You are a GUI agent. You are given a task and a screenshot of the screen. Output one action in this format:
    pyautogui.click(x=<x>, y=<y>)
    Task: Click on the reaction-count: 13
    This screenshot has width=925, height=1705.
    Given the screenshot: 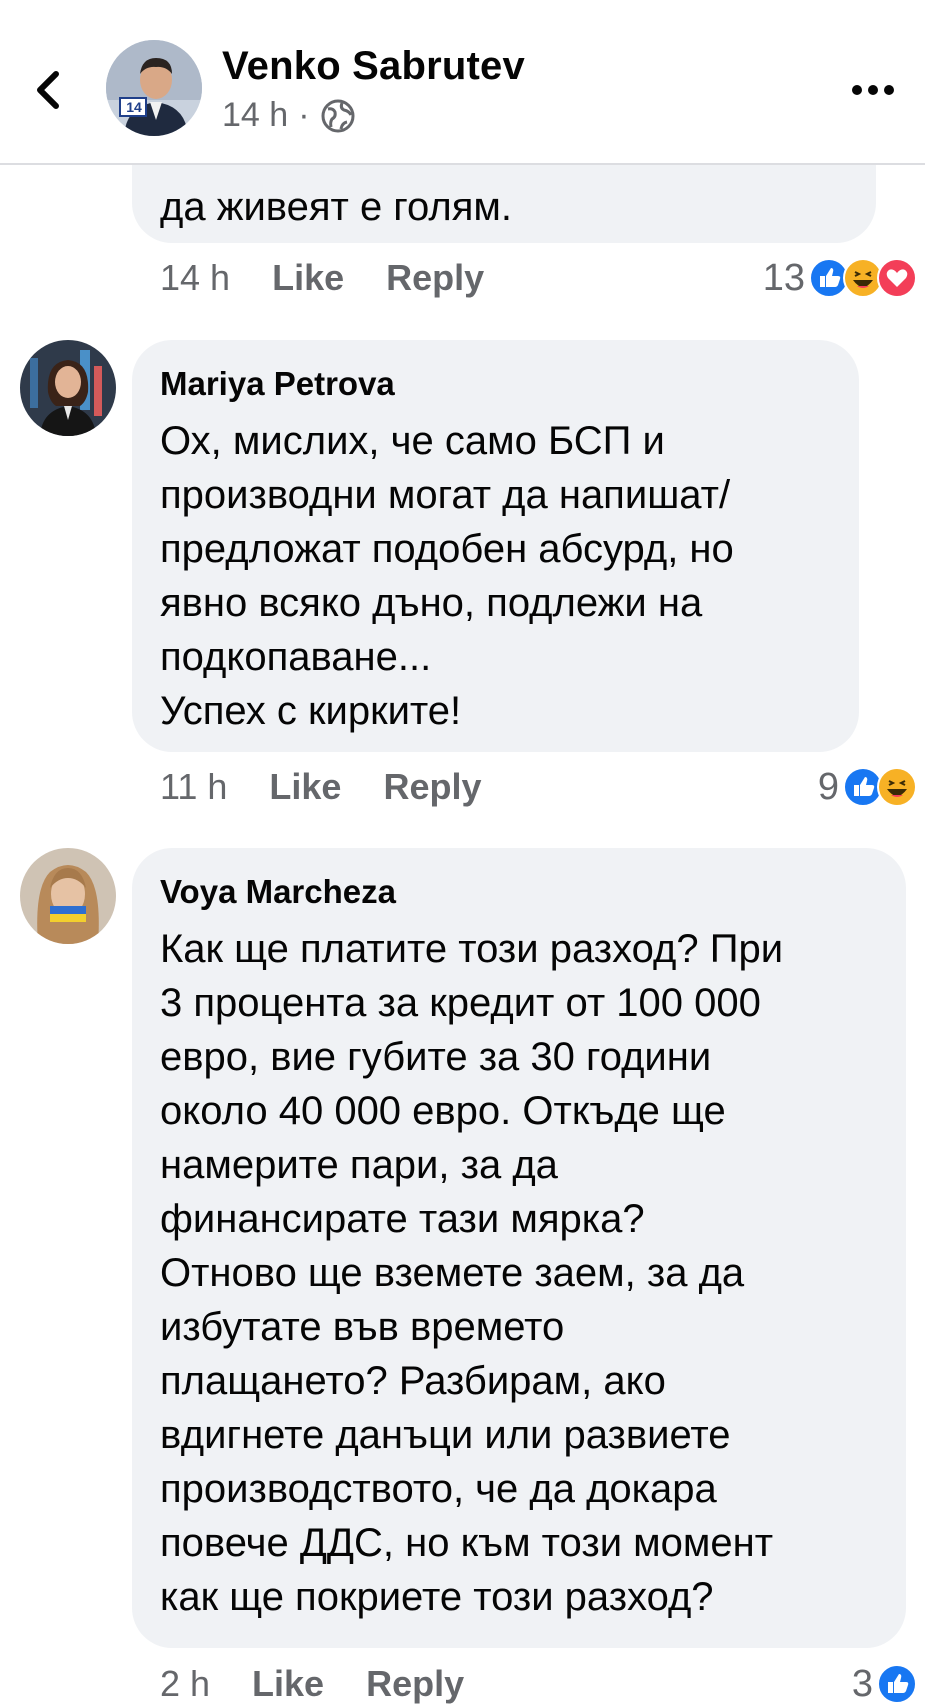 What is the action you would take?
    pyautogui.click(x=783, y=277)
    